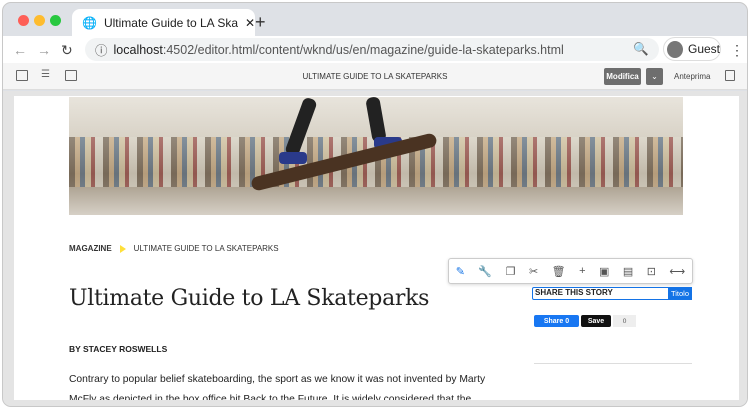 This screenshot has height=409, width=750. What do you see at coordinates (582, 271) in the screenshot?
I see `insert-icon: +` at bounding box center [582, 271].